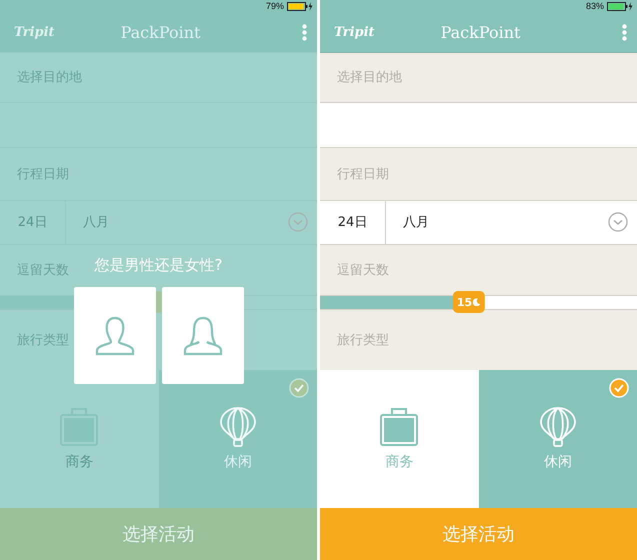 This screenshot has height=560, width=637. I want to click on battery-percent: 83%, so click(595, 6).